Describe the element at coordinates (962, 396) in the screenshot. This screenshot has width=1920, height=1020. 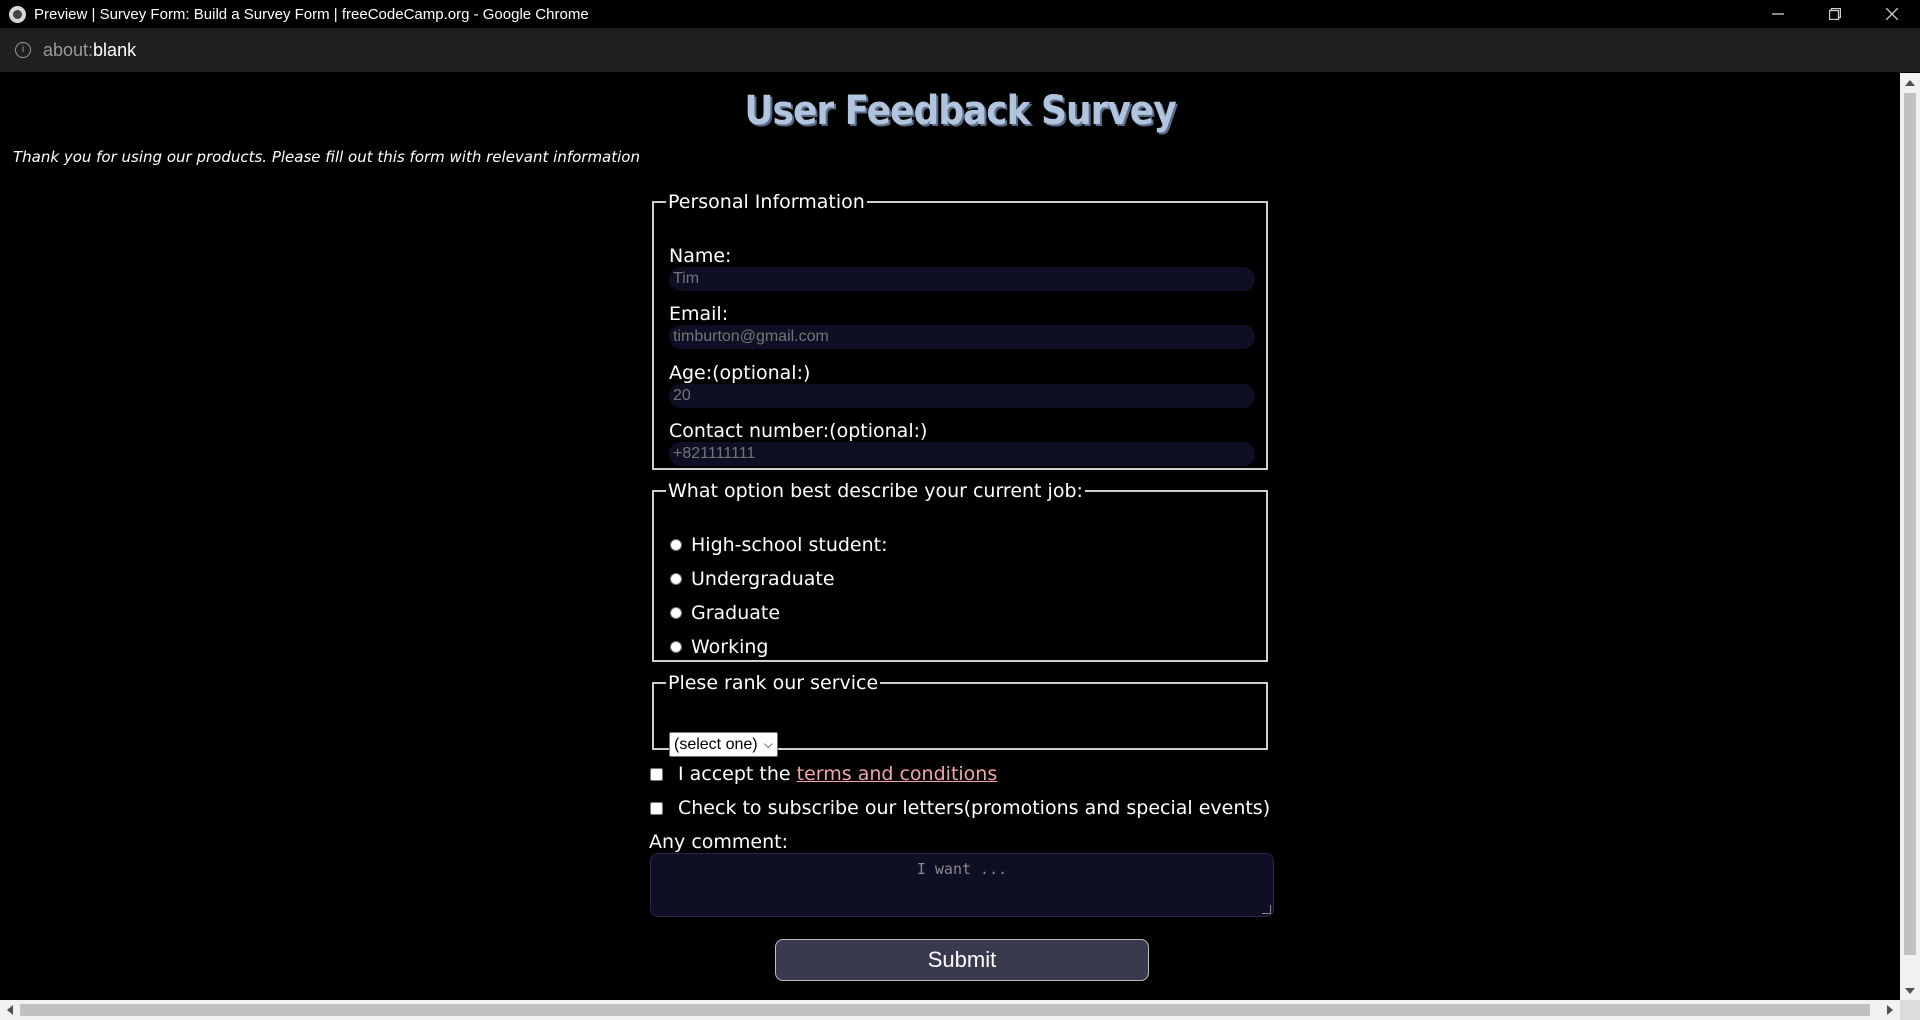
I see `age-input` at that location.